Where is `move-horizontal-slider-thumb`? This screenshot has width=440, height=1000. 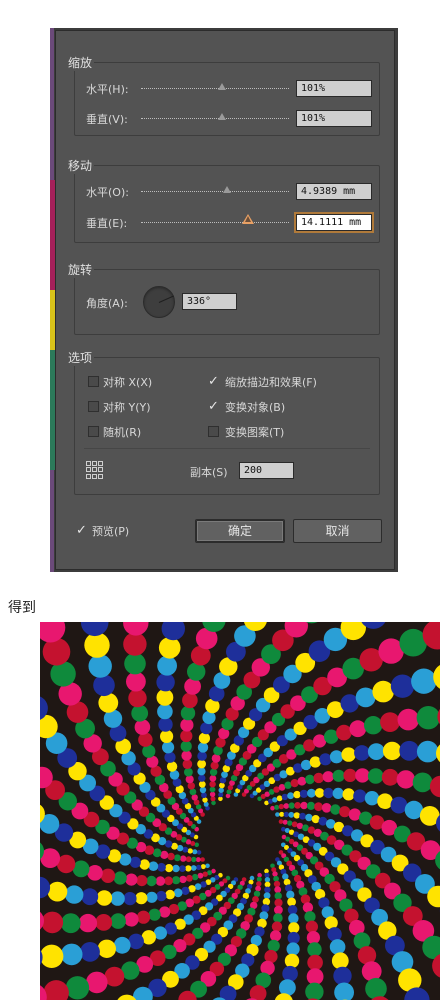
move-horizontal-slider-thumb is located at coordinates (226, 189).